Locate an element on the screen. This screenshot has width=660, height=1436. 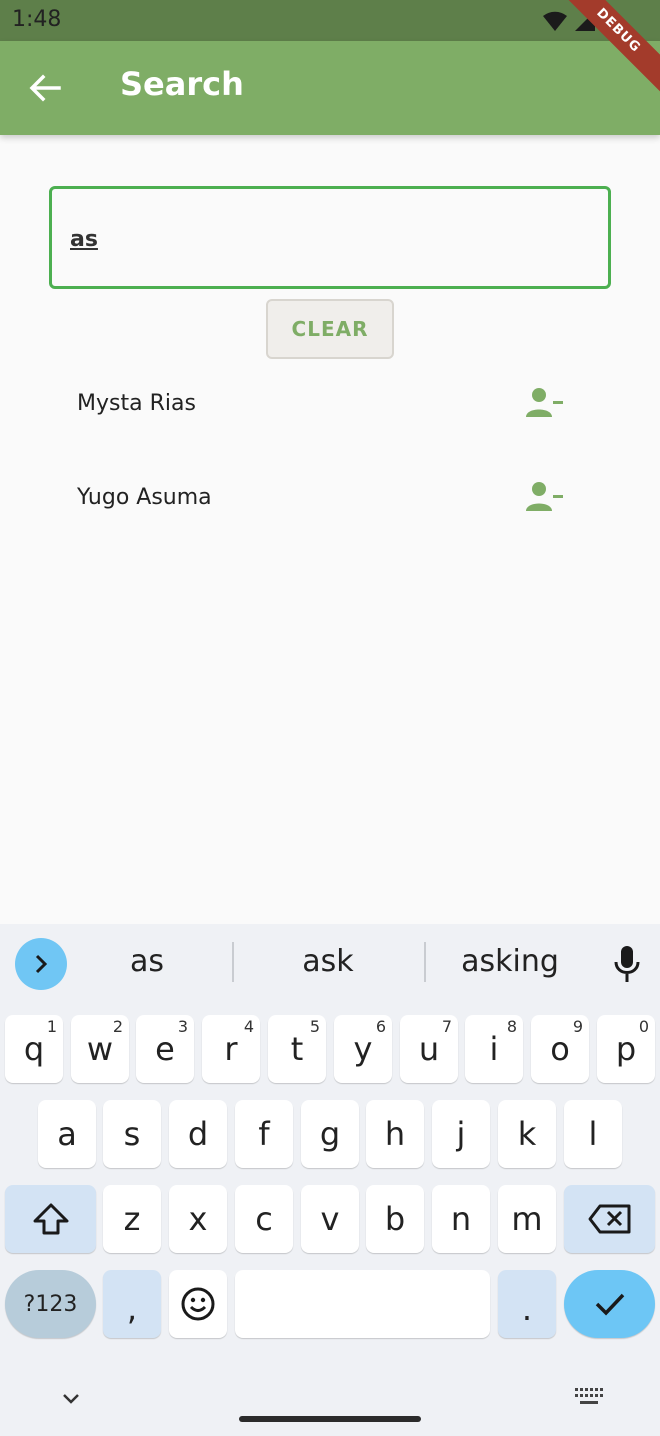
key-a: a is located at coordinates (67, 1134).